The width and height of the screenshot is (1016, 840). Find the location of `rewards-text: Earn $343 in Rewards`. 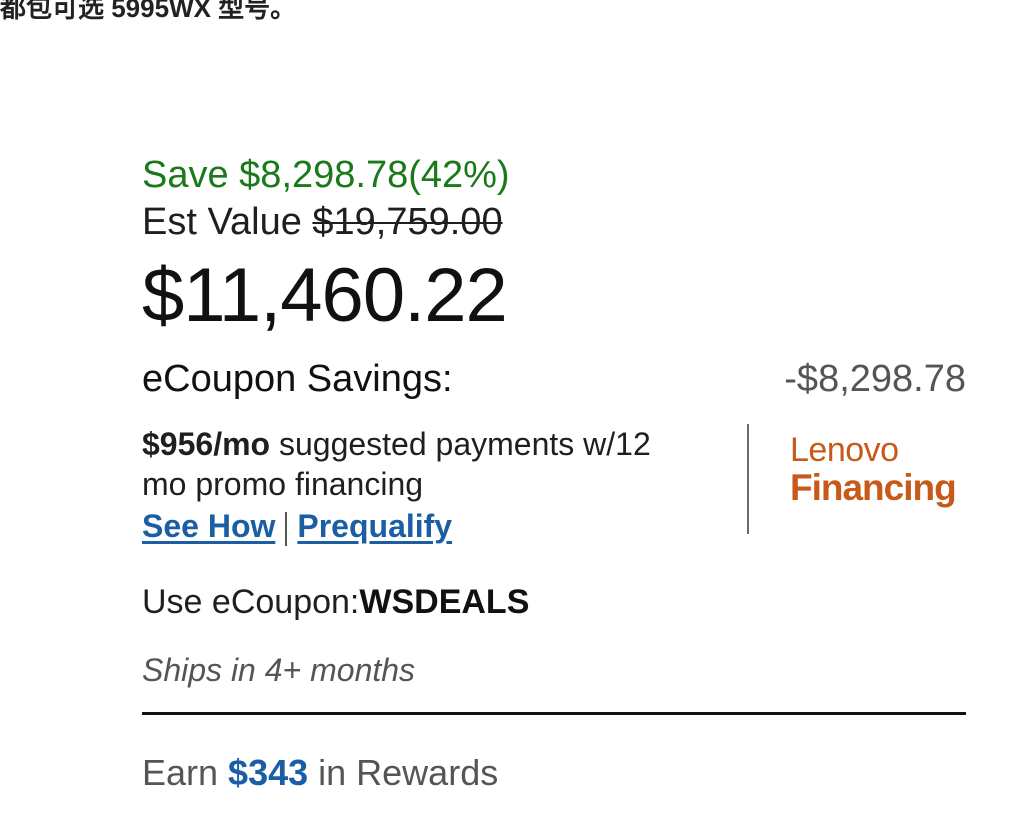

rewards-text: Earn $343 in Rewards is located at coordinates (554, 773).